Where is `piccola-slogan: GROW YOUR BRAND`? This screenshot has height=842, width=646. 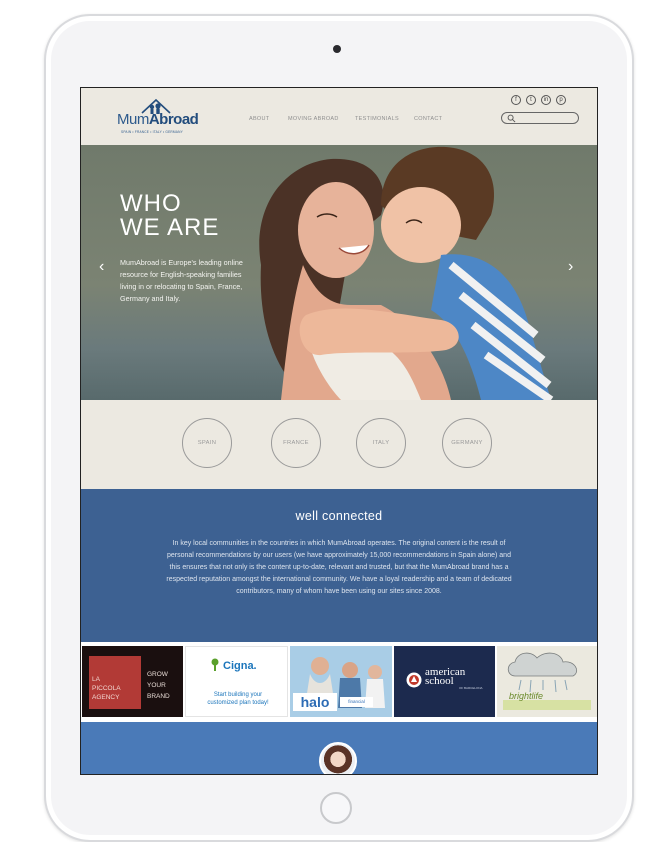
piccola-slogan: GROW YOUR BRAND is located at coordinates (158, 685).